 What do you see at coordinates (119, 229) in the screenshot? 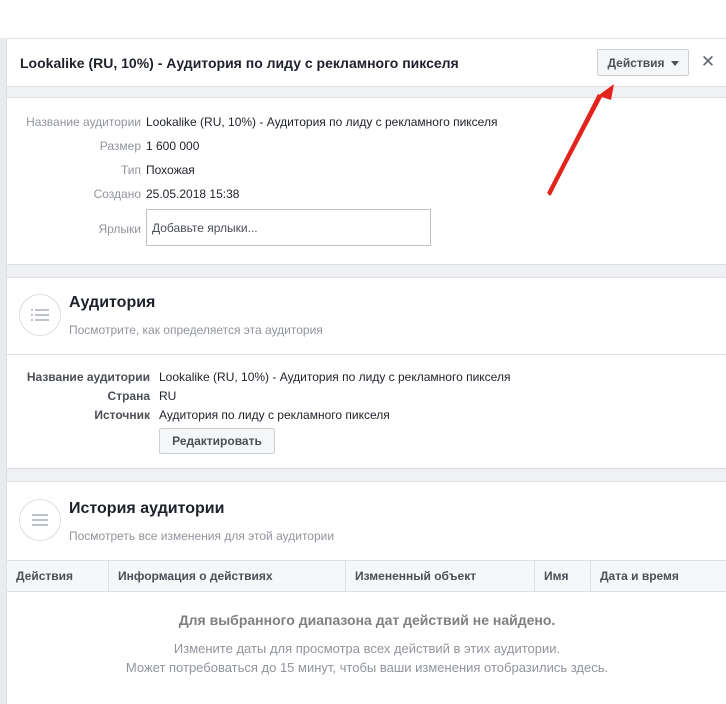
I see `info-tags-label: Ярлыки` at bounding box center [119, 229].